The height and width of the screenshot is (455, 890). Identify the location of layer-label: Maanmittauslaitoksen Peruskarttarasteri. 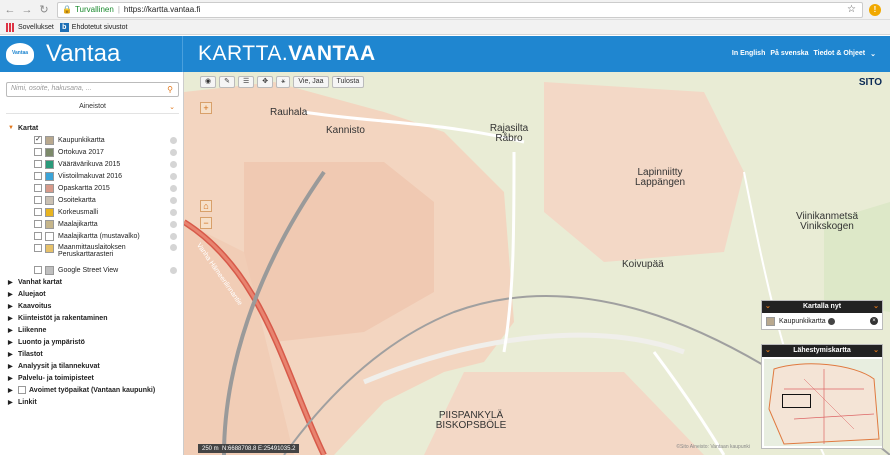
(92, 251).